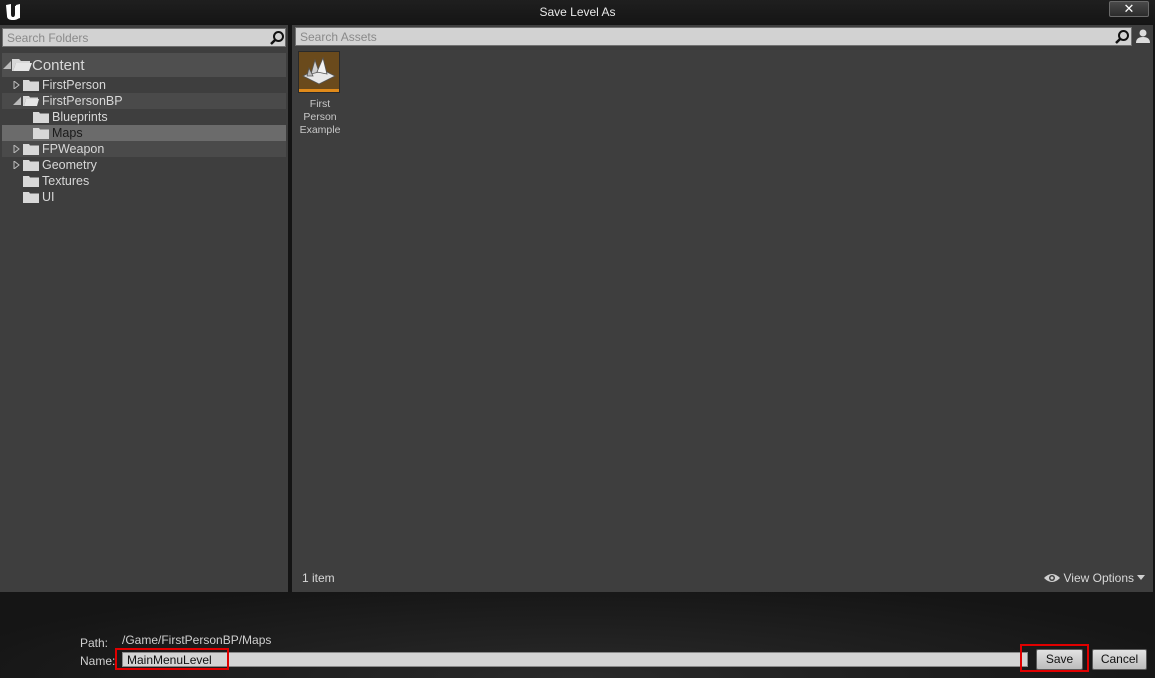 This screenshot has height=678, width=1155. What do you see at coordinates (319, 90) in the screenshot?
I see `asset-type-bar` at bounding box center [319, 90].